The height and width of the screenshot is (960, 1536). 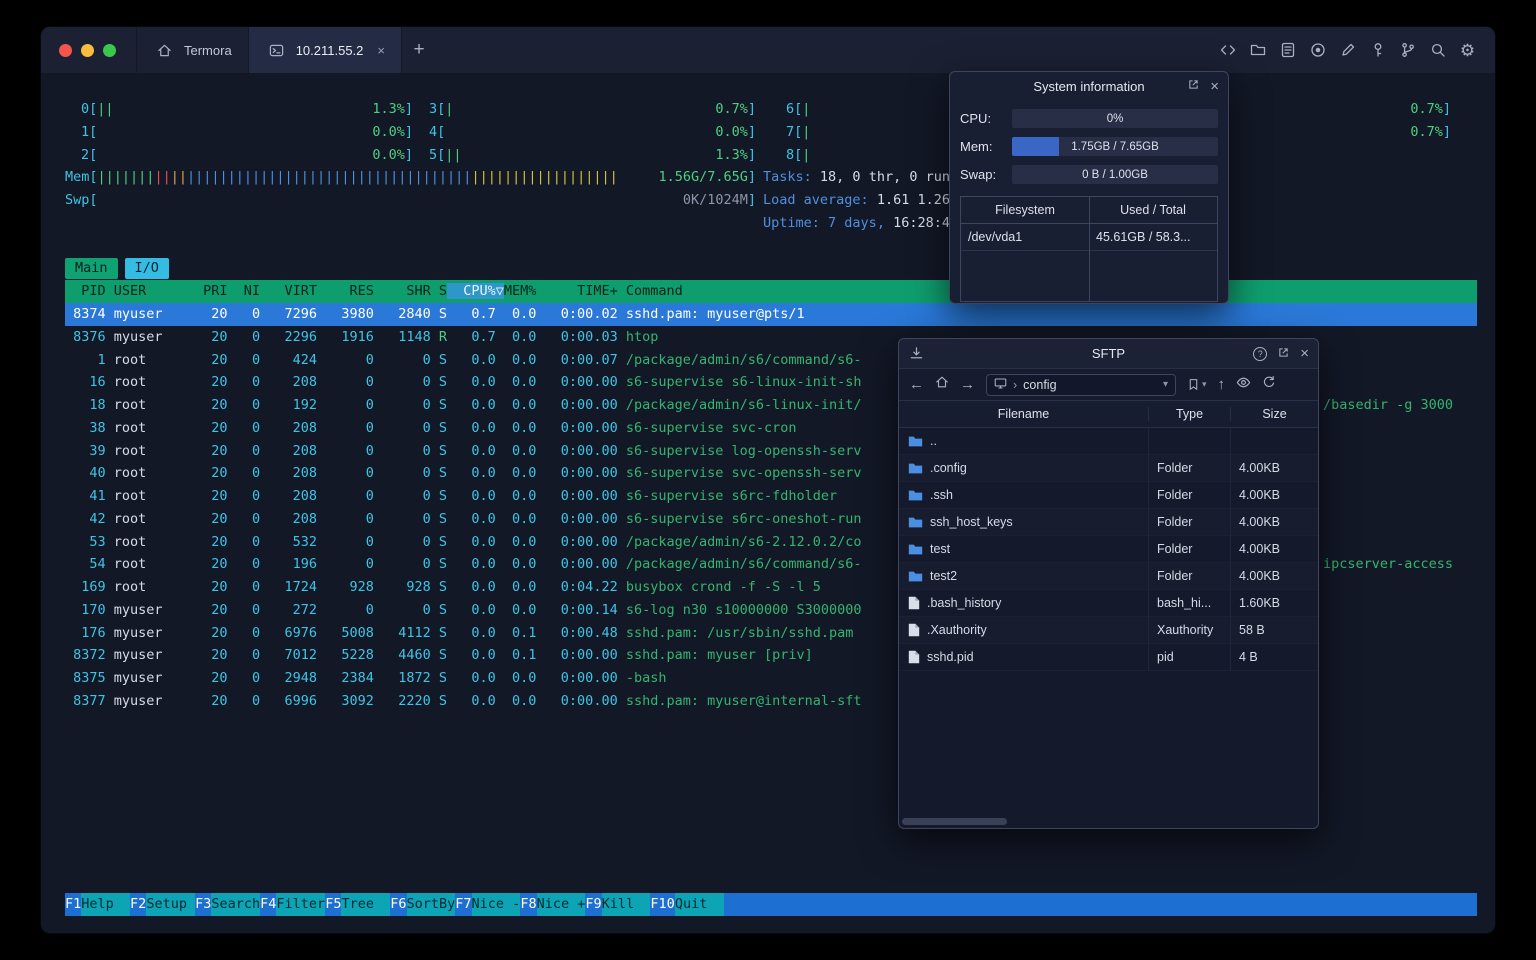 What do you see at coordinates (1108, 522) in the screenshot?
I see `file-row: ssh_host_keys Folder 4.00KB` at bounding box center [1108, 522].